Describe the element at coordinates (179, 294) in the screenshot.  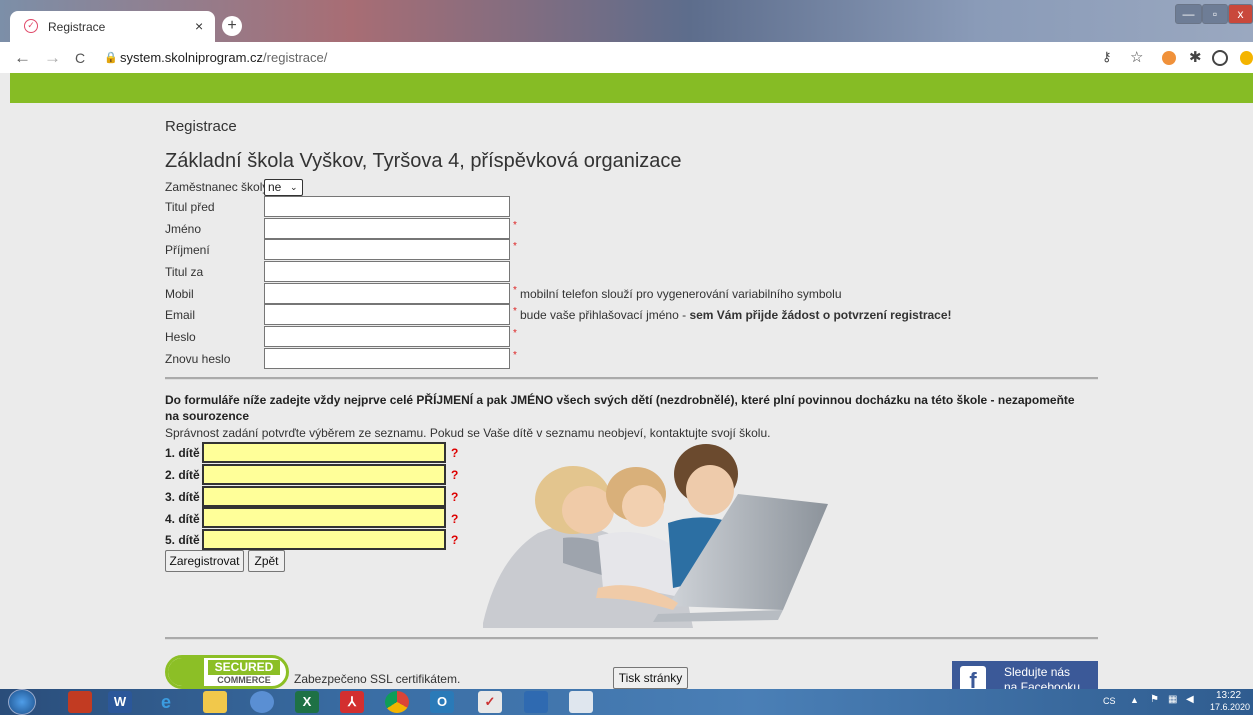
I see `mobile-label: Mobil` at that location.